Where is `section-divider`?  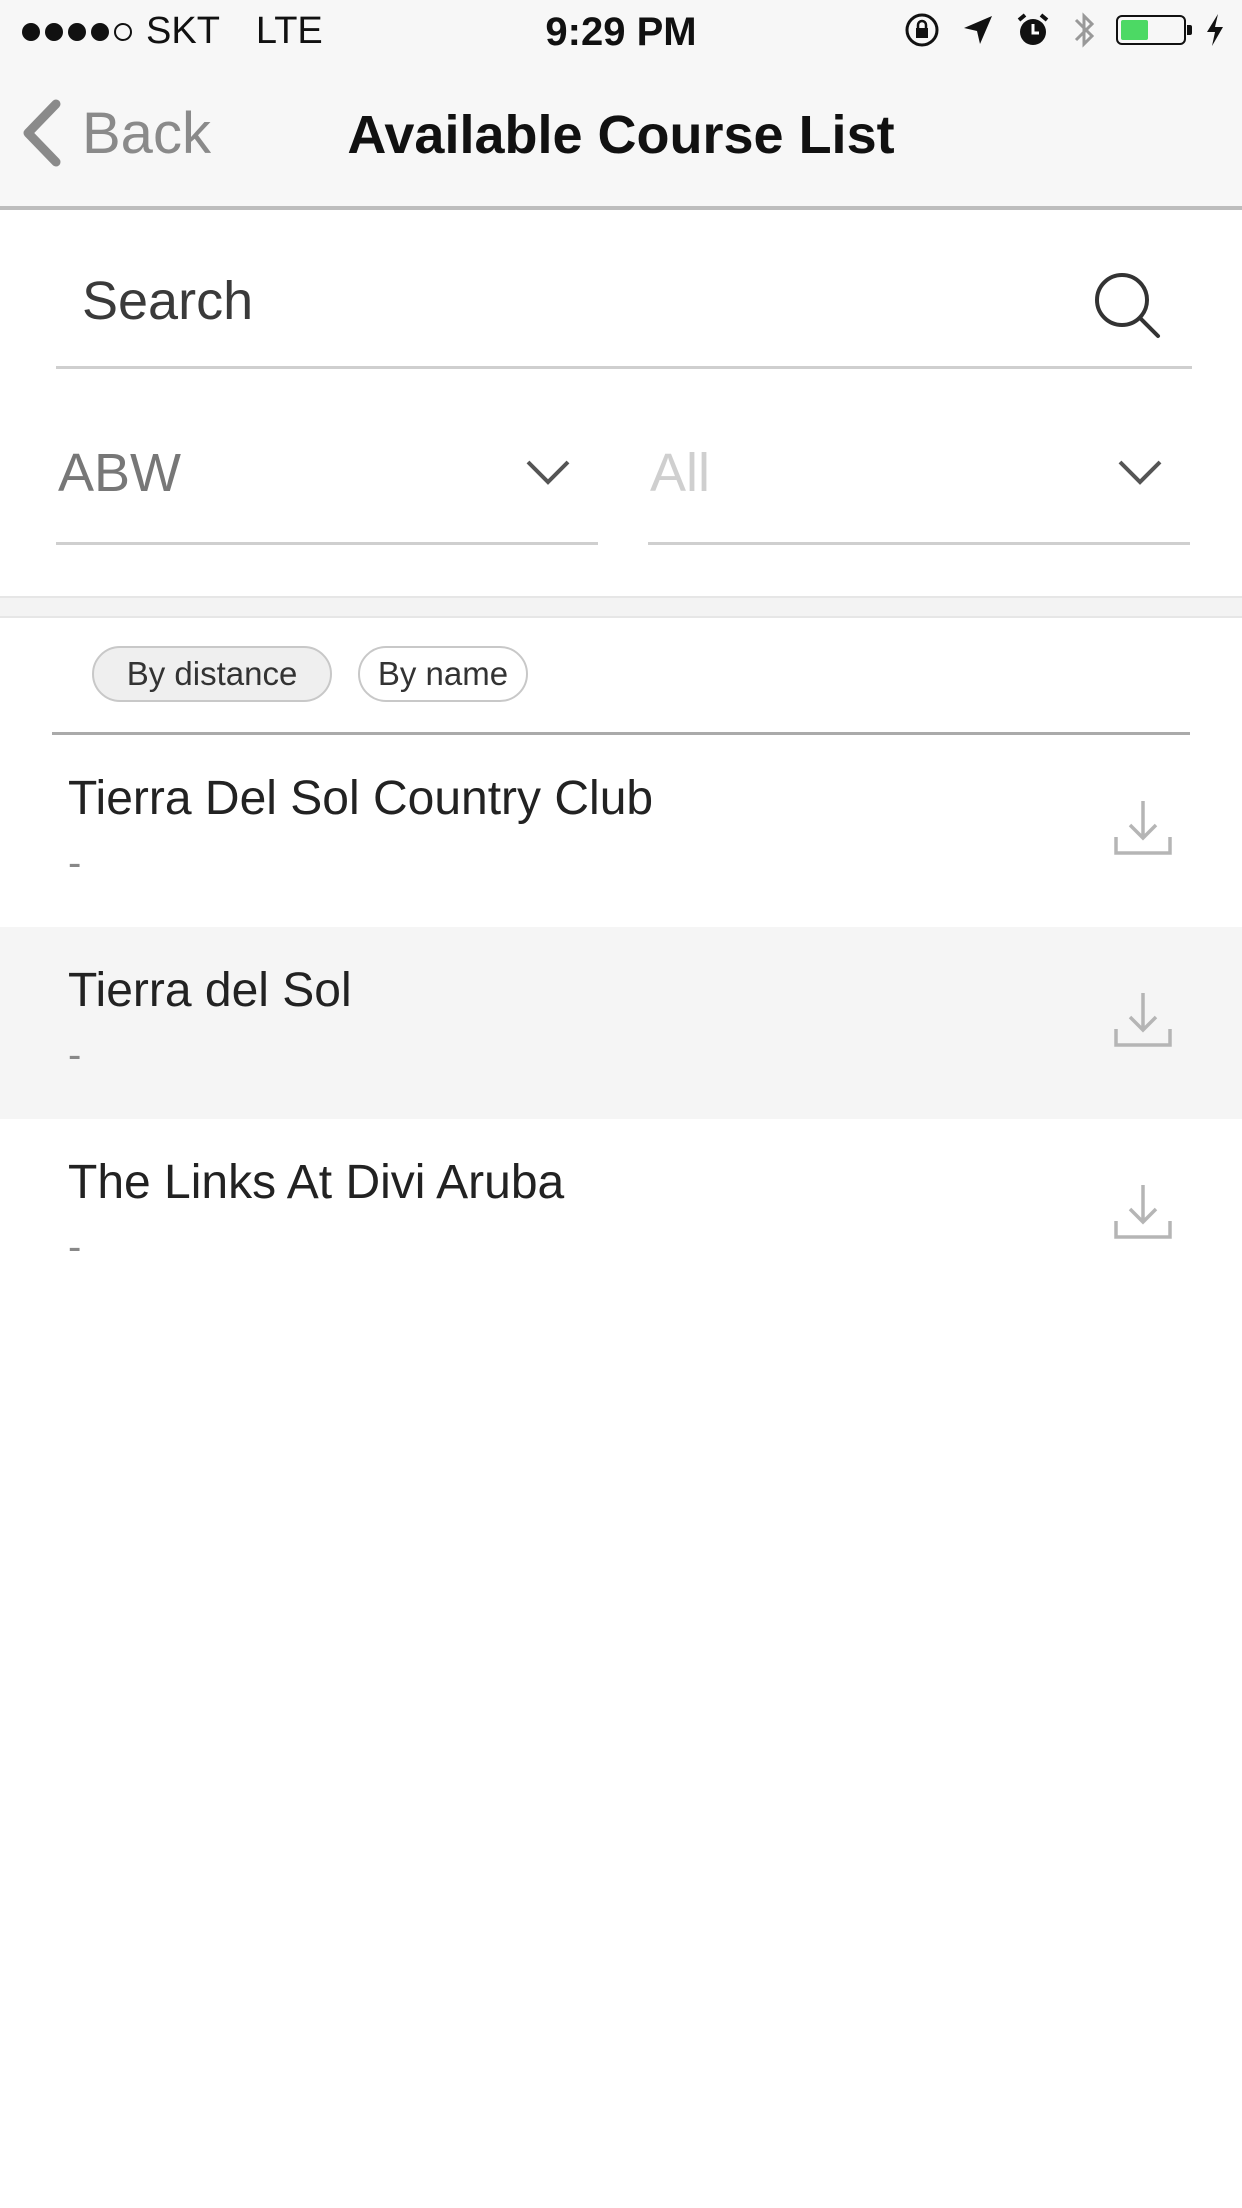
section-divider is located at coordinates (621, 607).